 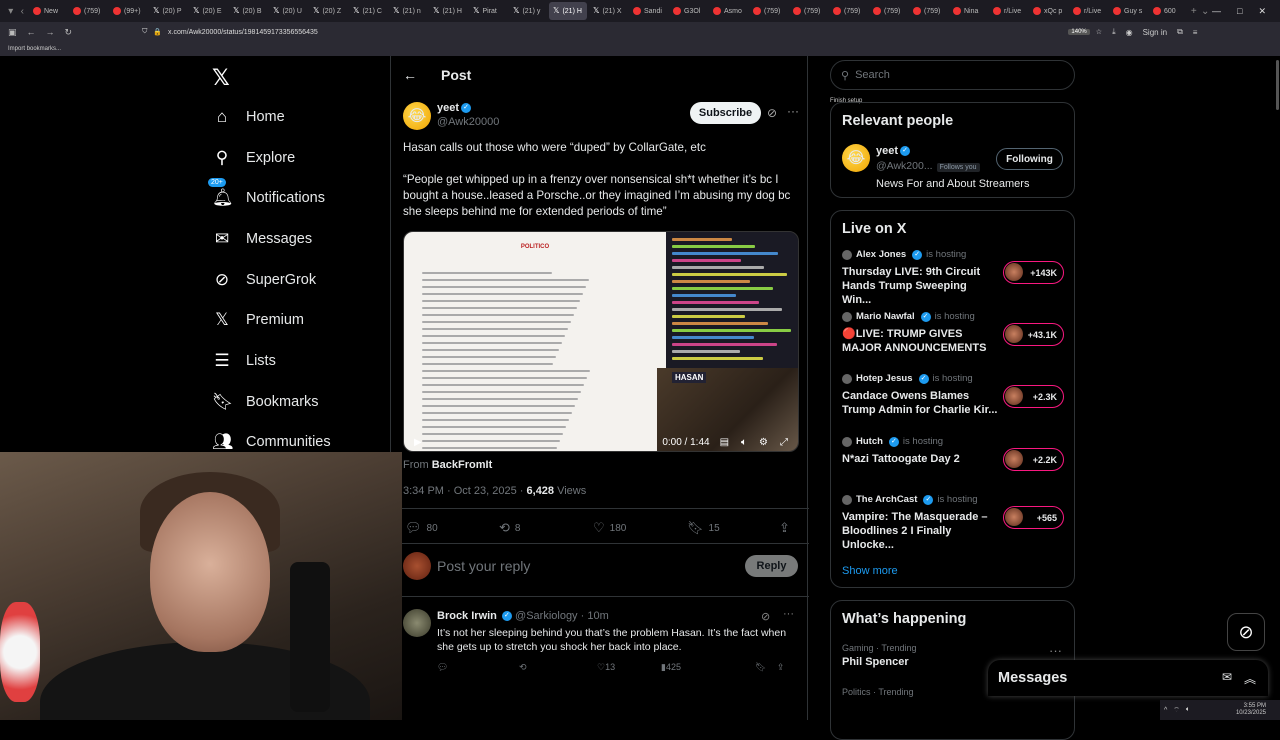 What do you see at coordinates (144, 32) in the screenshot?
I see `site-info-icon: ⛉` at bounding box center [144, 32].